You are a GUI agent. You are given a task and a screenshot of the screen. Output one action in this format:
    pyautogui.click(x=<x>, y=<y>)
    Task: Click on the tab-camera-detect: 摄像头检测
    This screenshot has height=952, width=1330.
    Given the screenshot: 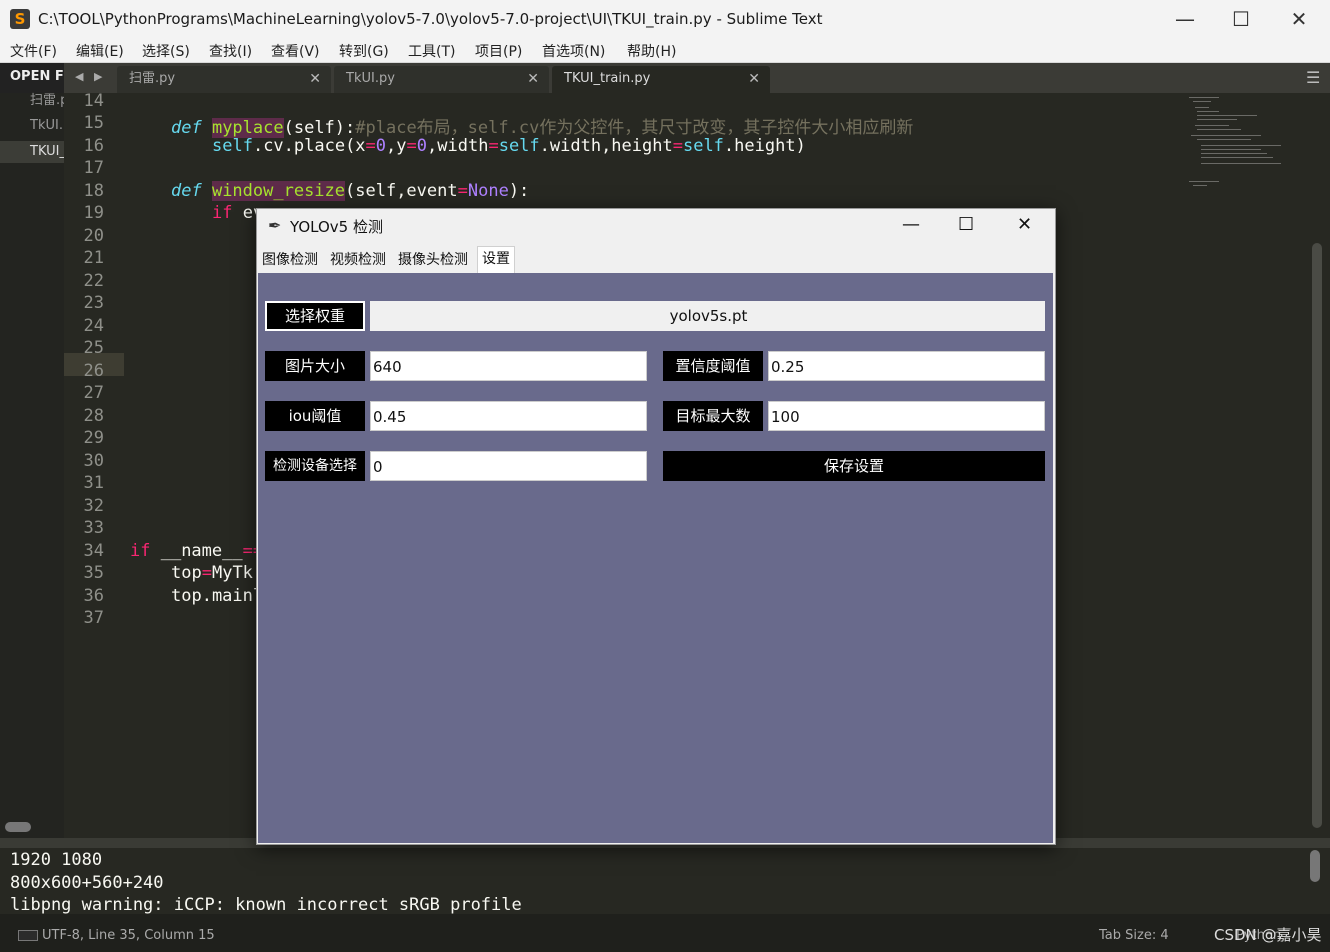 What is the action you would take?
    pyautogui.click(x=433, y=260)
    